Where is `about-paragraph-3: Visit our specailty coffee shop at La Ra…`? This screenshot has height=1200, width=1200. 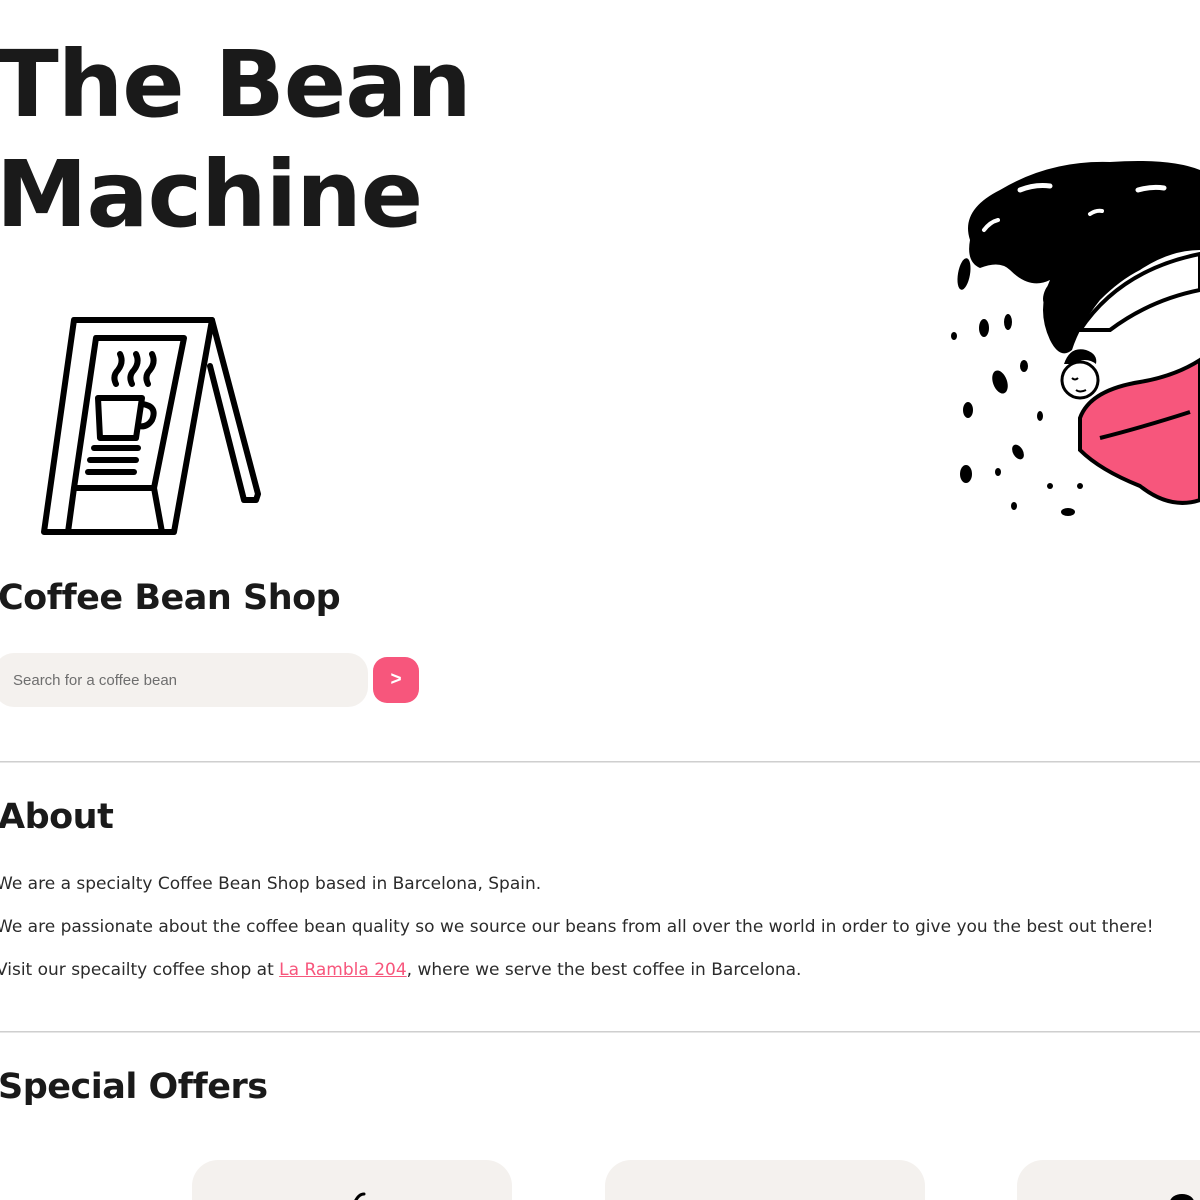
about-paragraph-3: Visit our specailty coffee shop at La Ra… is located at coordinates (400, 970).